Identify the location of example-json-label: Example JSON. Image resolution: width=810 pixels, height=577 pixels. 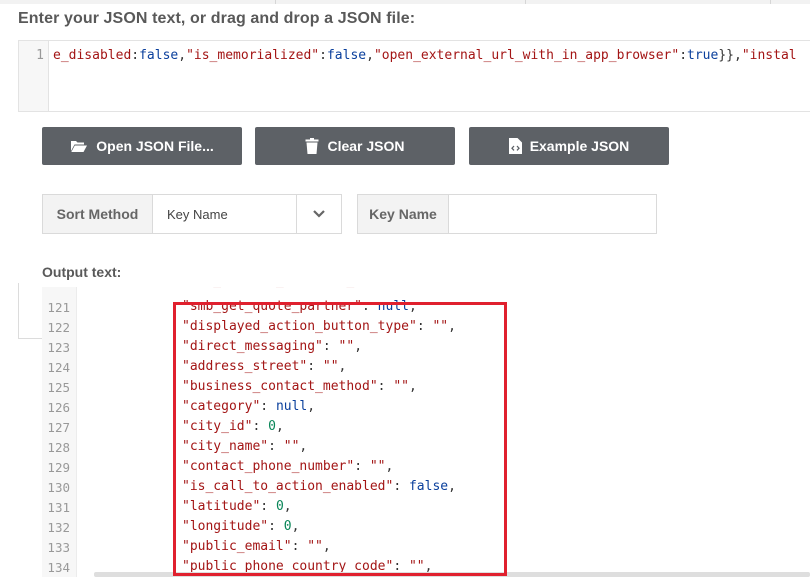
(579, 146).